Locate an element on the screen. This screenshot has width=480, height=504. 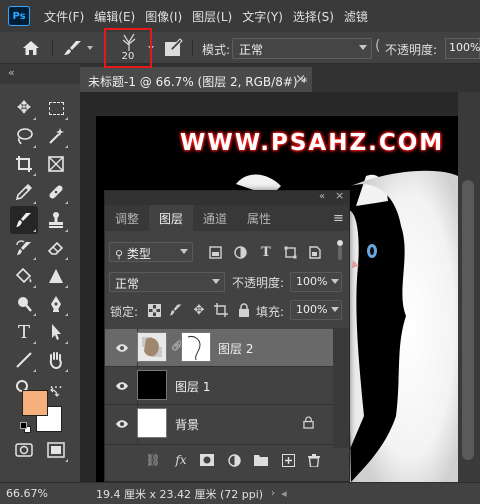
eyedropper-icon is located at coordinates (24, 192).